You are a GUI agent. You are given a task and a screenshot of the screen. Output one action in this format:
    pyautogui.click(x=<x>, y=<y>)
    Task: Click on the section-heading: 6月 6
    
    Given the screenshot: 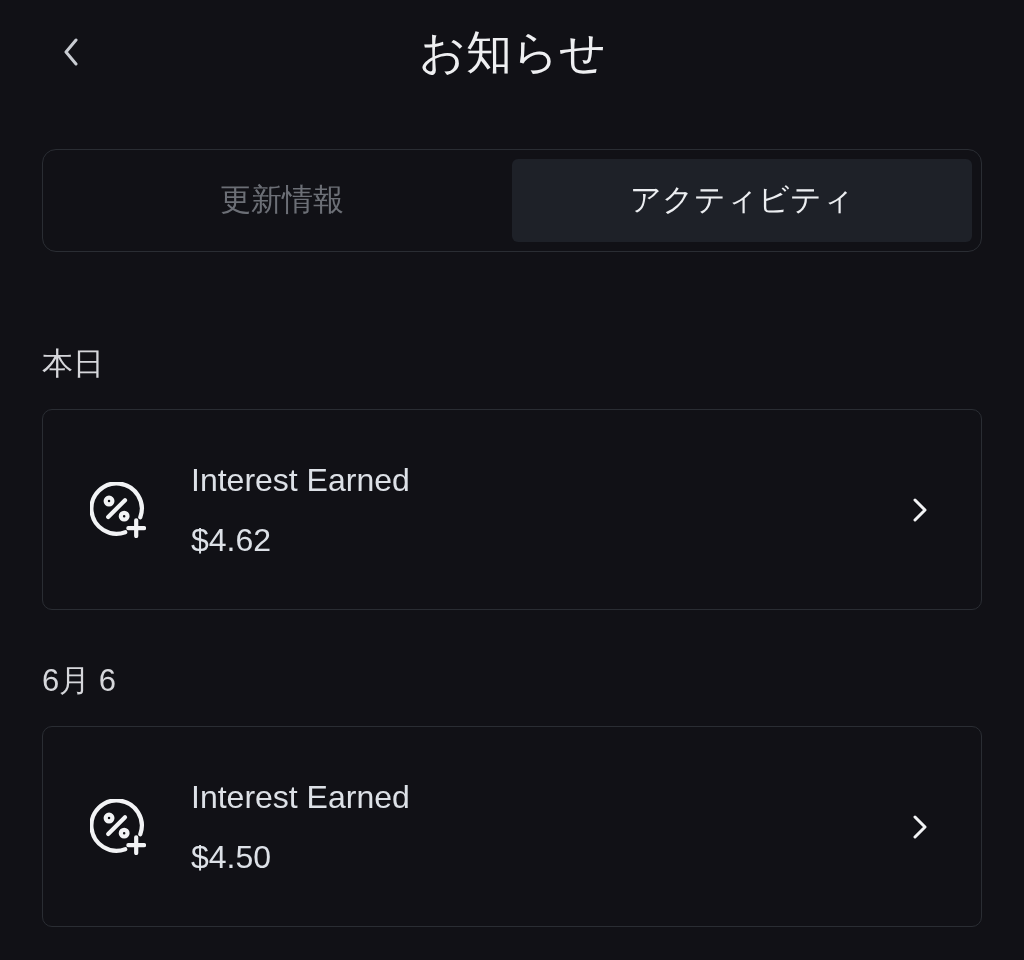 What is the action you would take?
    pyautogui.click(x=79, y=681)
    